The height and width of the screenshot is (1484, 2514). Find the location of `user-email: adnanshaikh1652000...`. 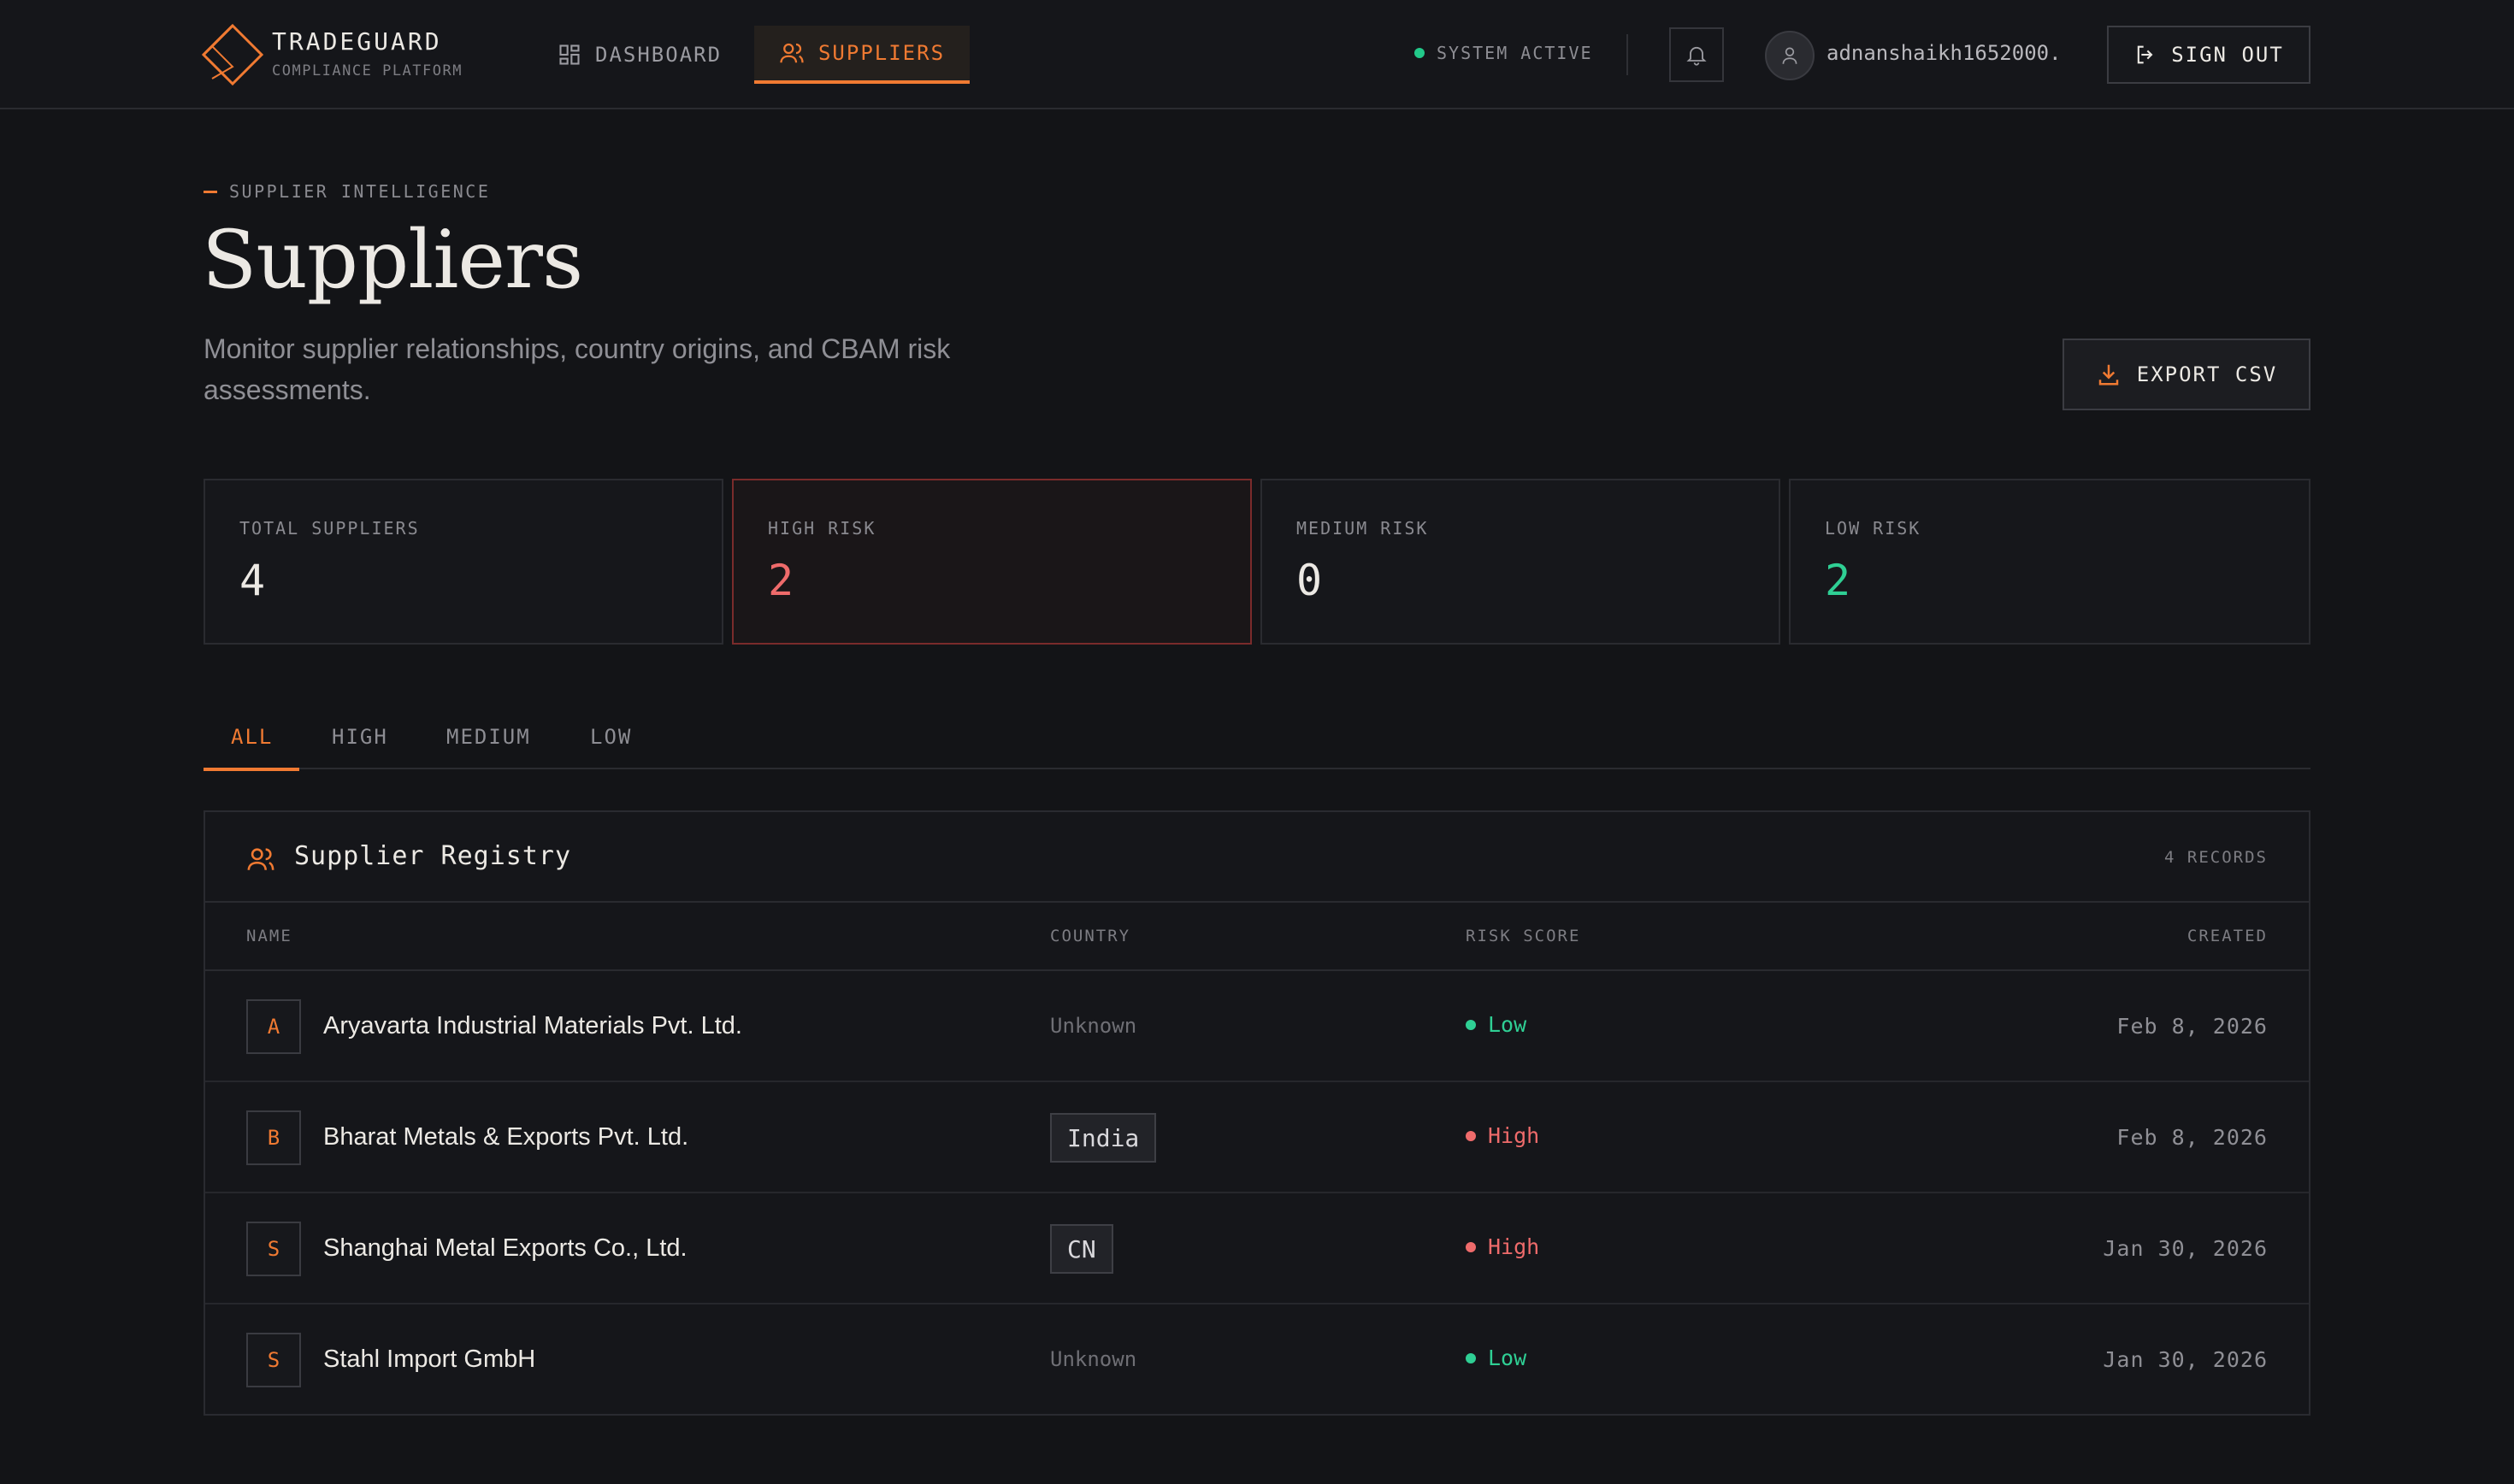

user-email: adnanshaikh1652000... is located at coordinates (1946, 53).